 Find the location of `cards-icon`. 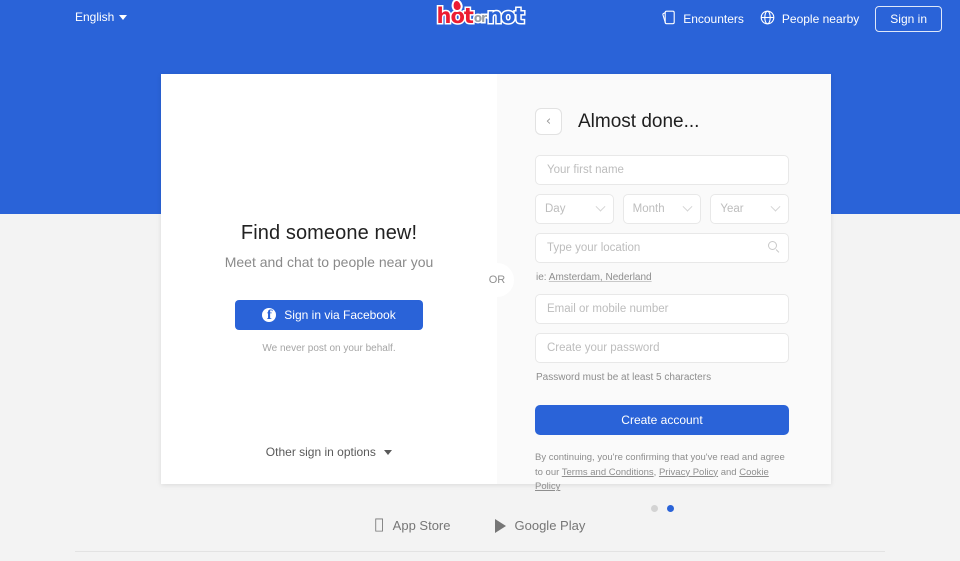

cards-icon is located at coordinates (669, 19).